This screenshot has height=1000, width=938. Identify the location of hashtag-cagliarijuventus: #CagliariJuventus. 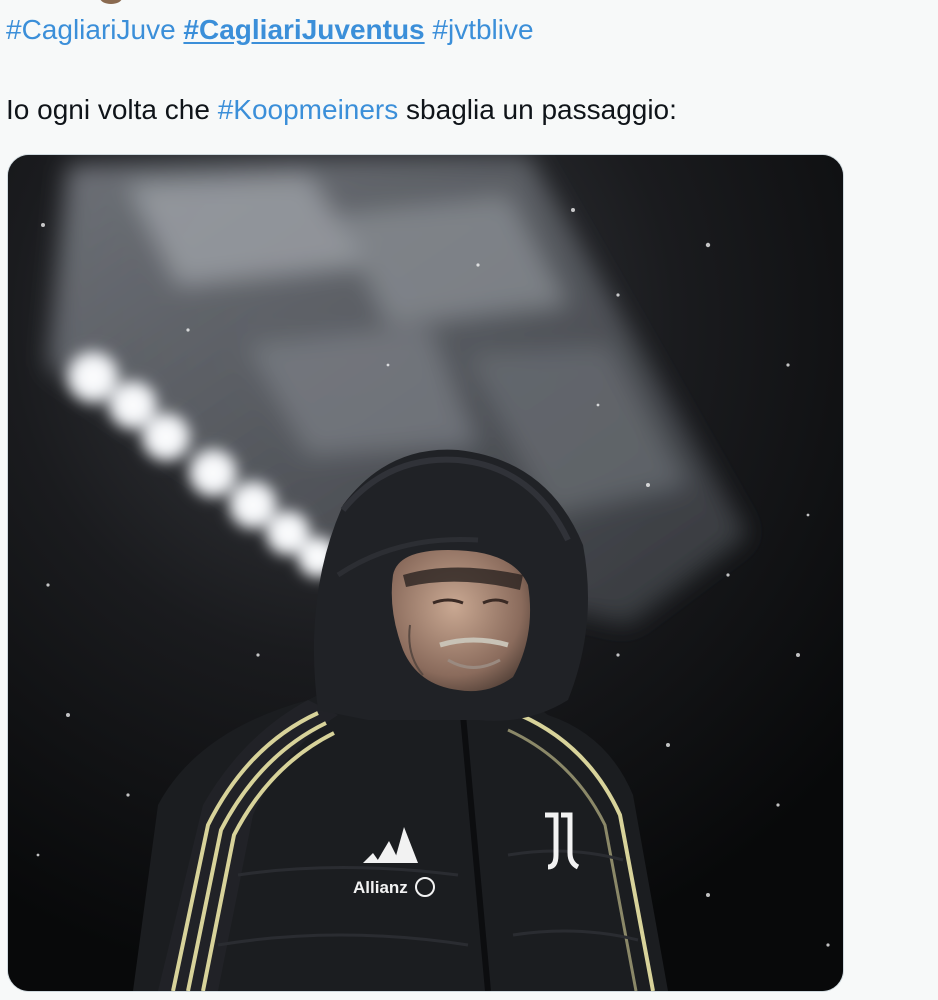
(303, 29).